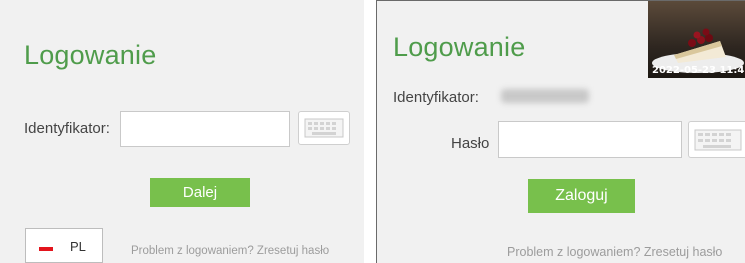  What do you see at coordinates (545, 96) in the screenshot?
I see `identifier-value-redacted` at bounding box center [545, 96].